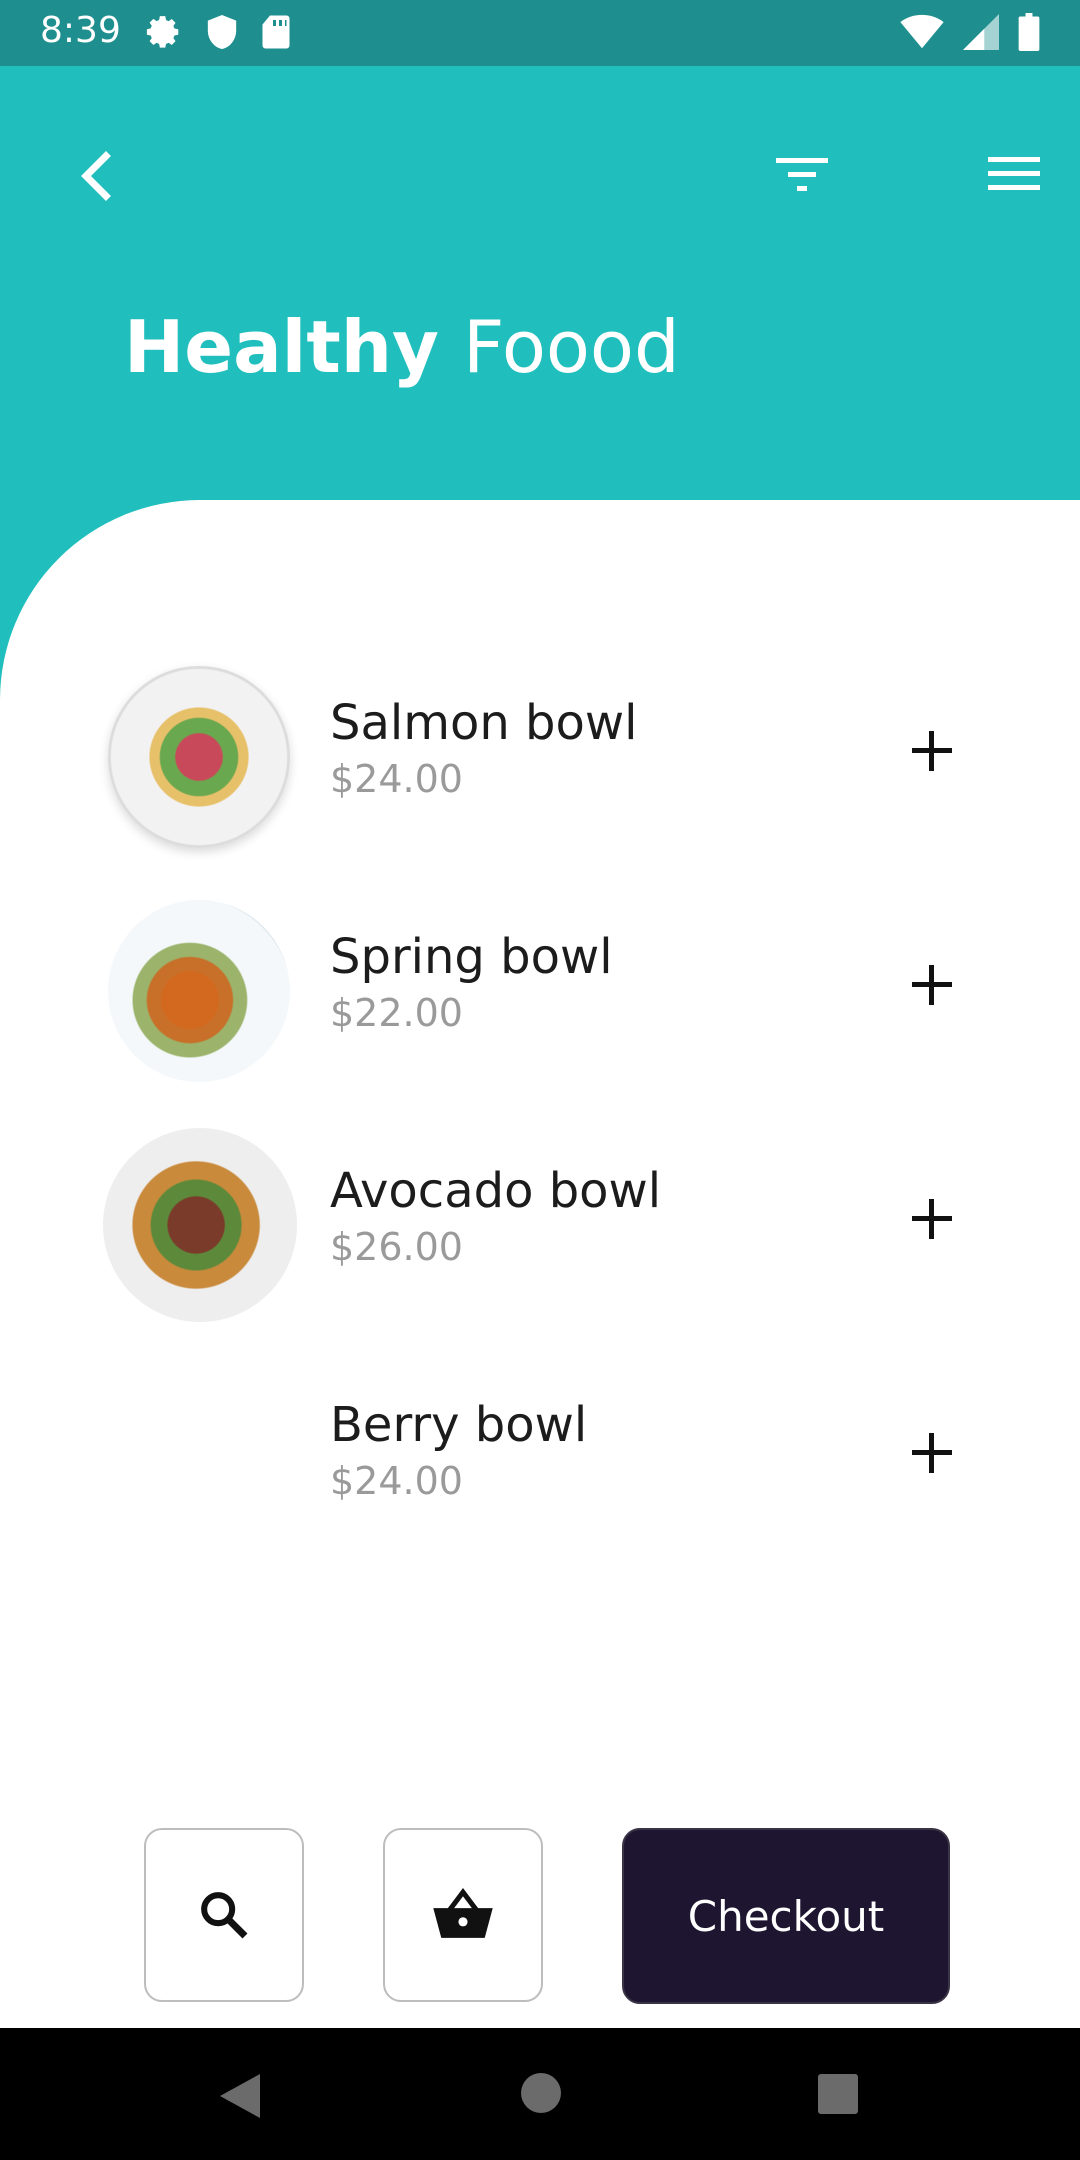 The image size is (1080, 2160). Describe the element at coordinates (276, 32) in the screenshot. I see `sd-card-icon` at that location.